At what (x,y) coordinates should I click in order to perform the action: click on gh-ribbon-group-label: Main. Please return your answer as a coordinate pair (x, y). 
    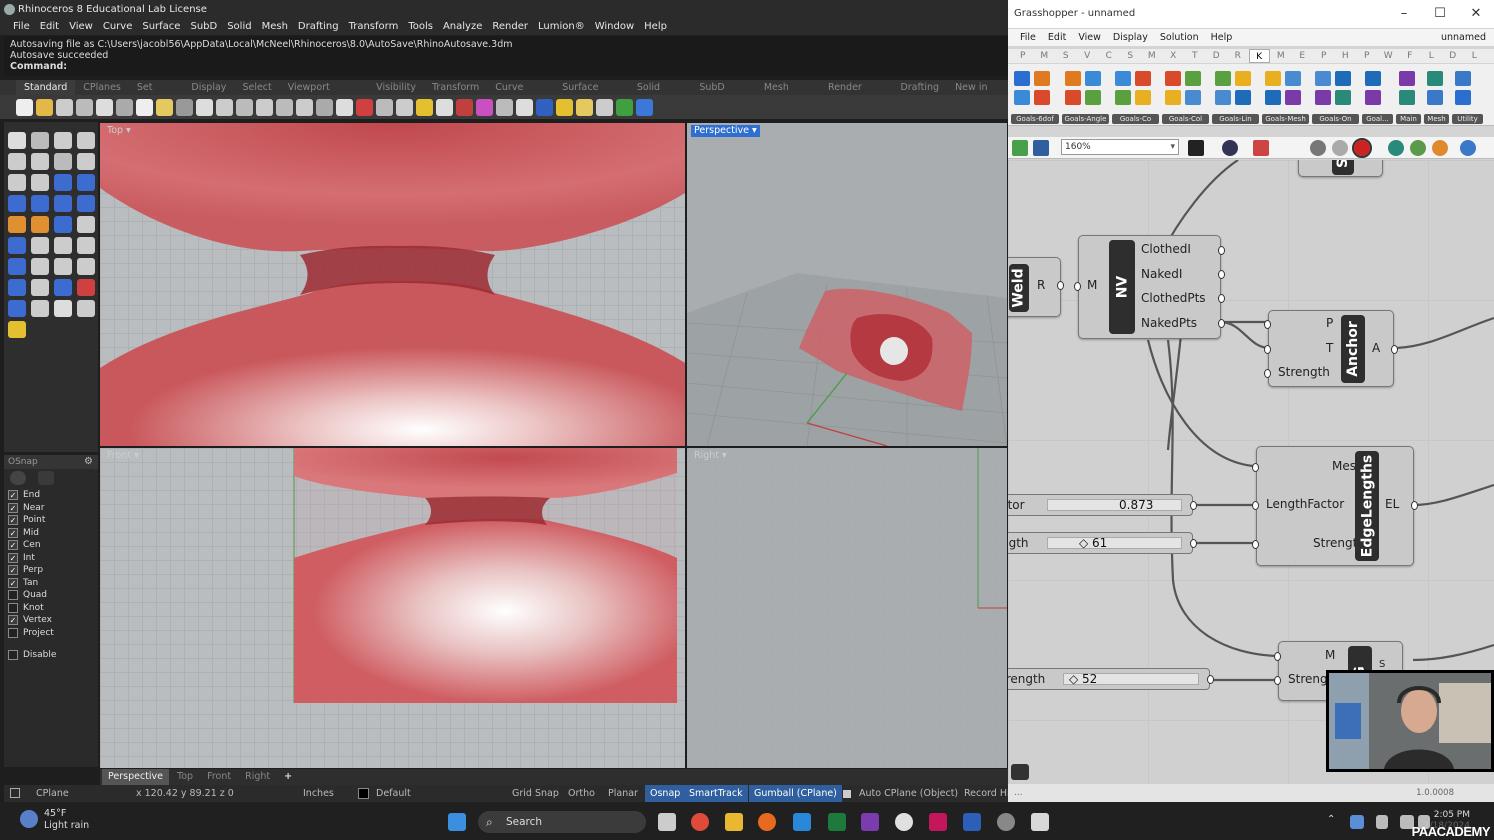
    Looking at the image, I should click on (1408, 119).